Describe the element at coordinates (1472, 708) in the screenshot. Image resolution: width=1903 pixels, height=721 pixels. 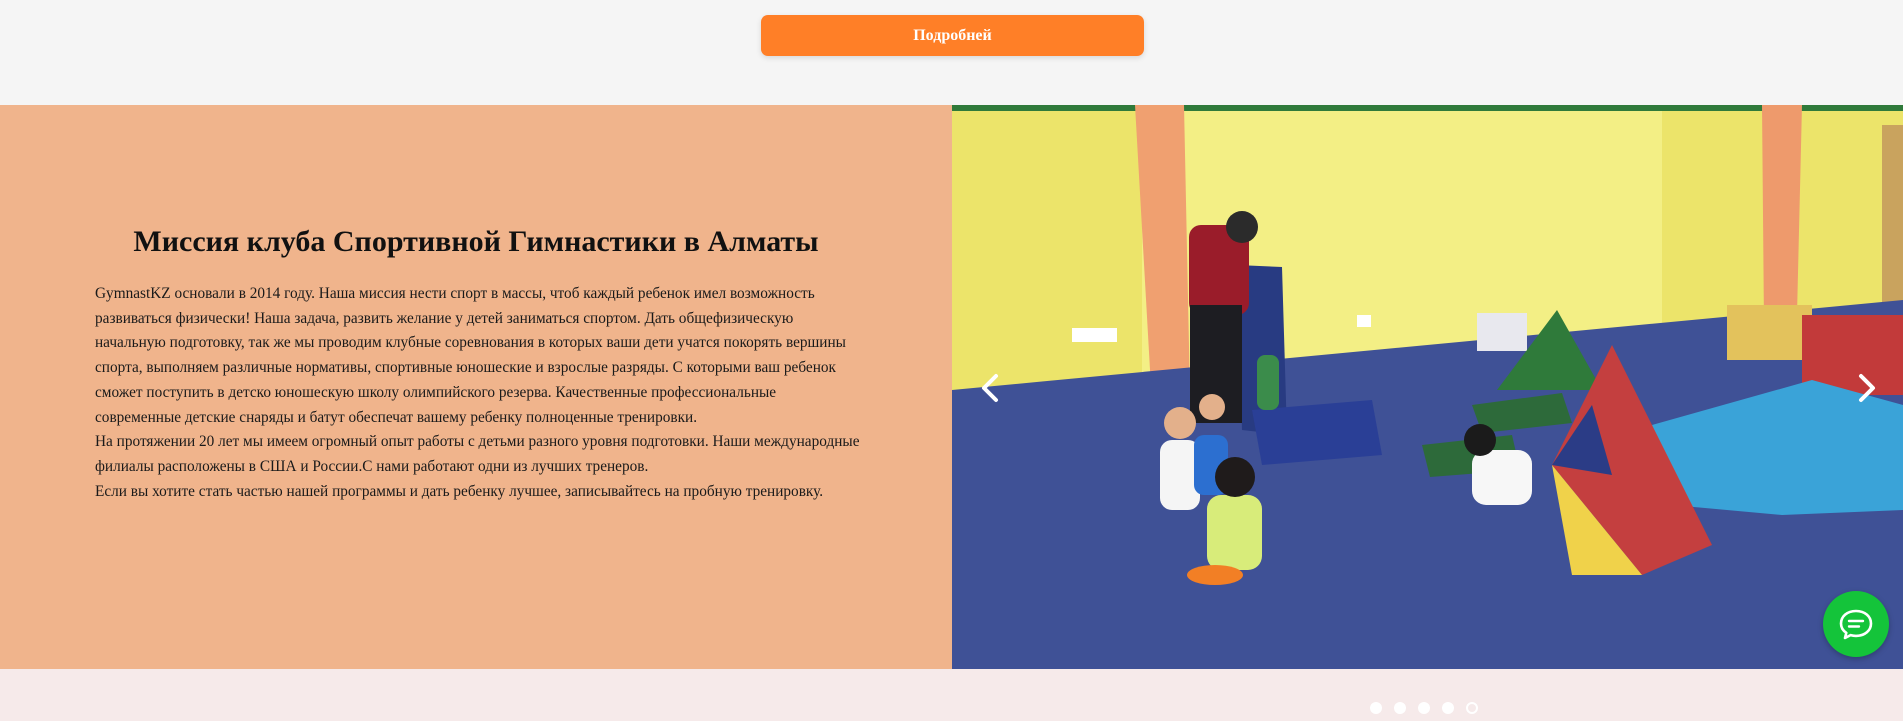
I see `slider-dot-active` at that location.